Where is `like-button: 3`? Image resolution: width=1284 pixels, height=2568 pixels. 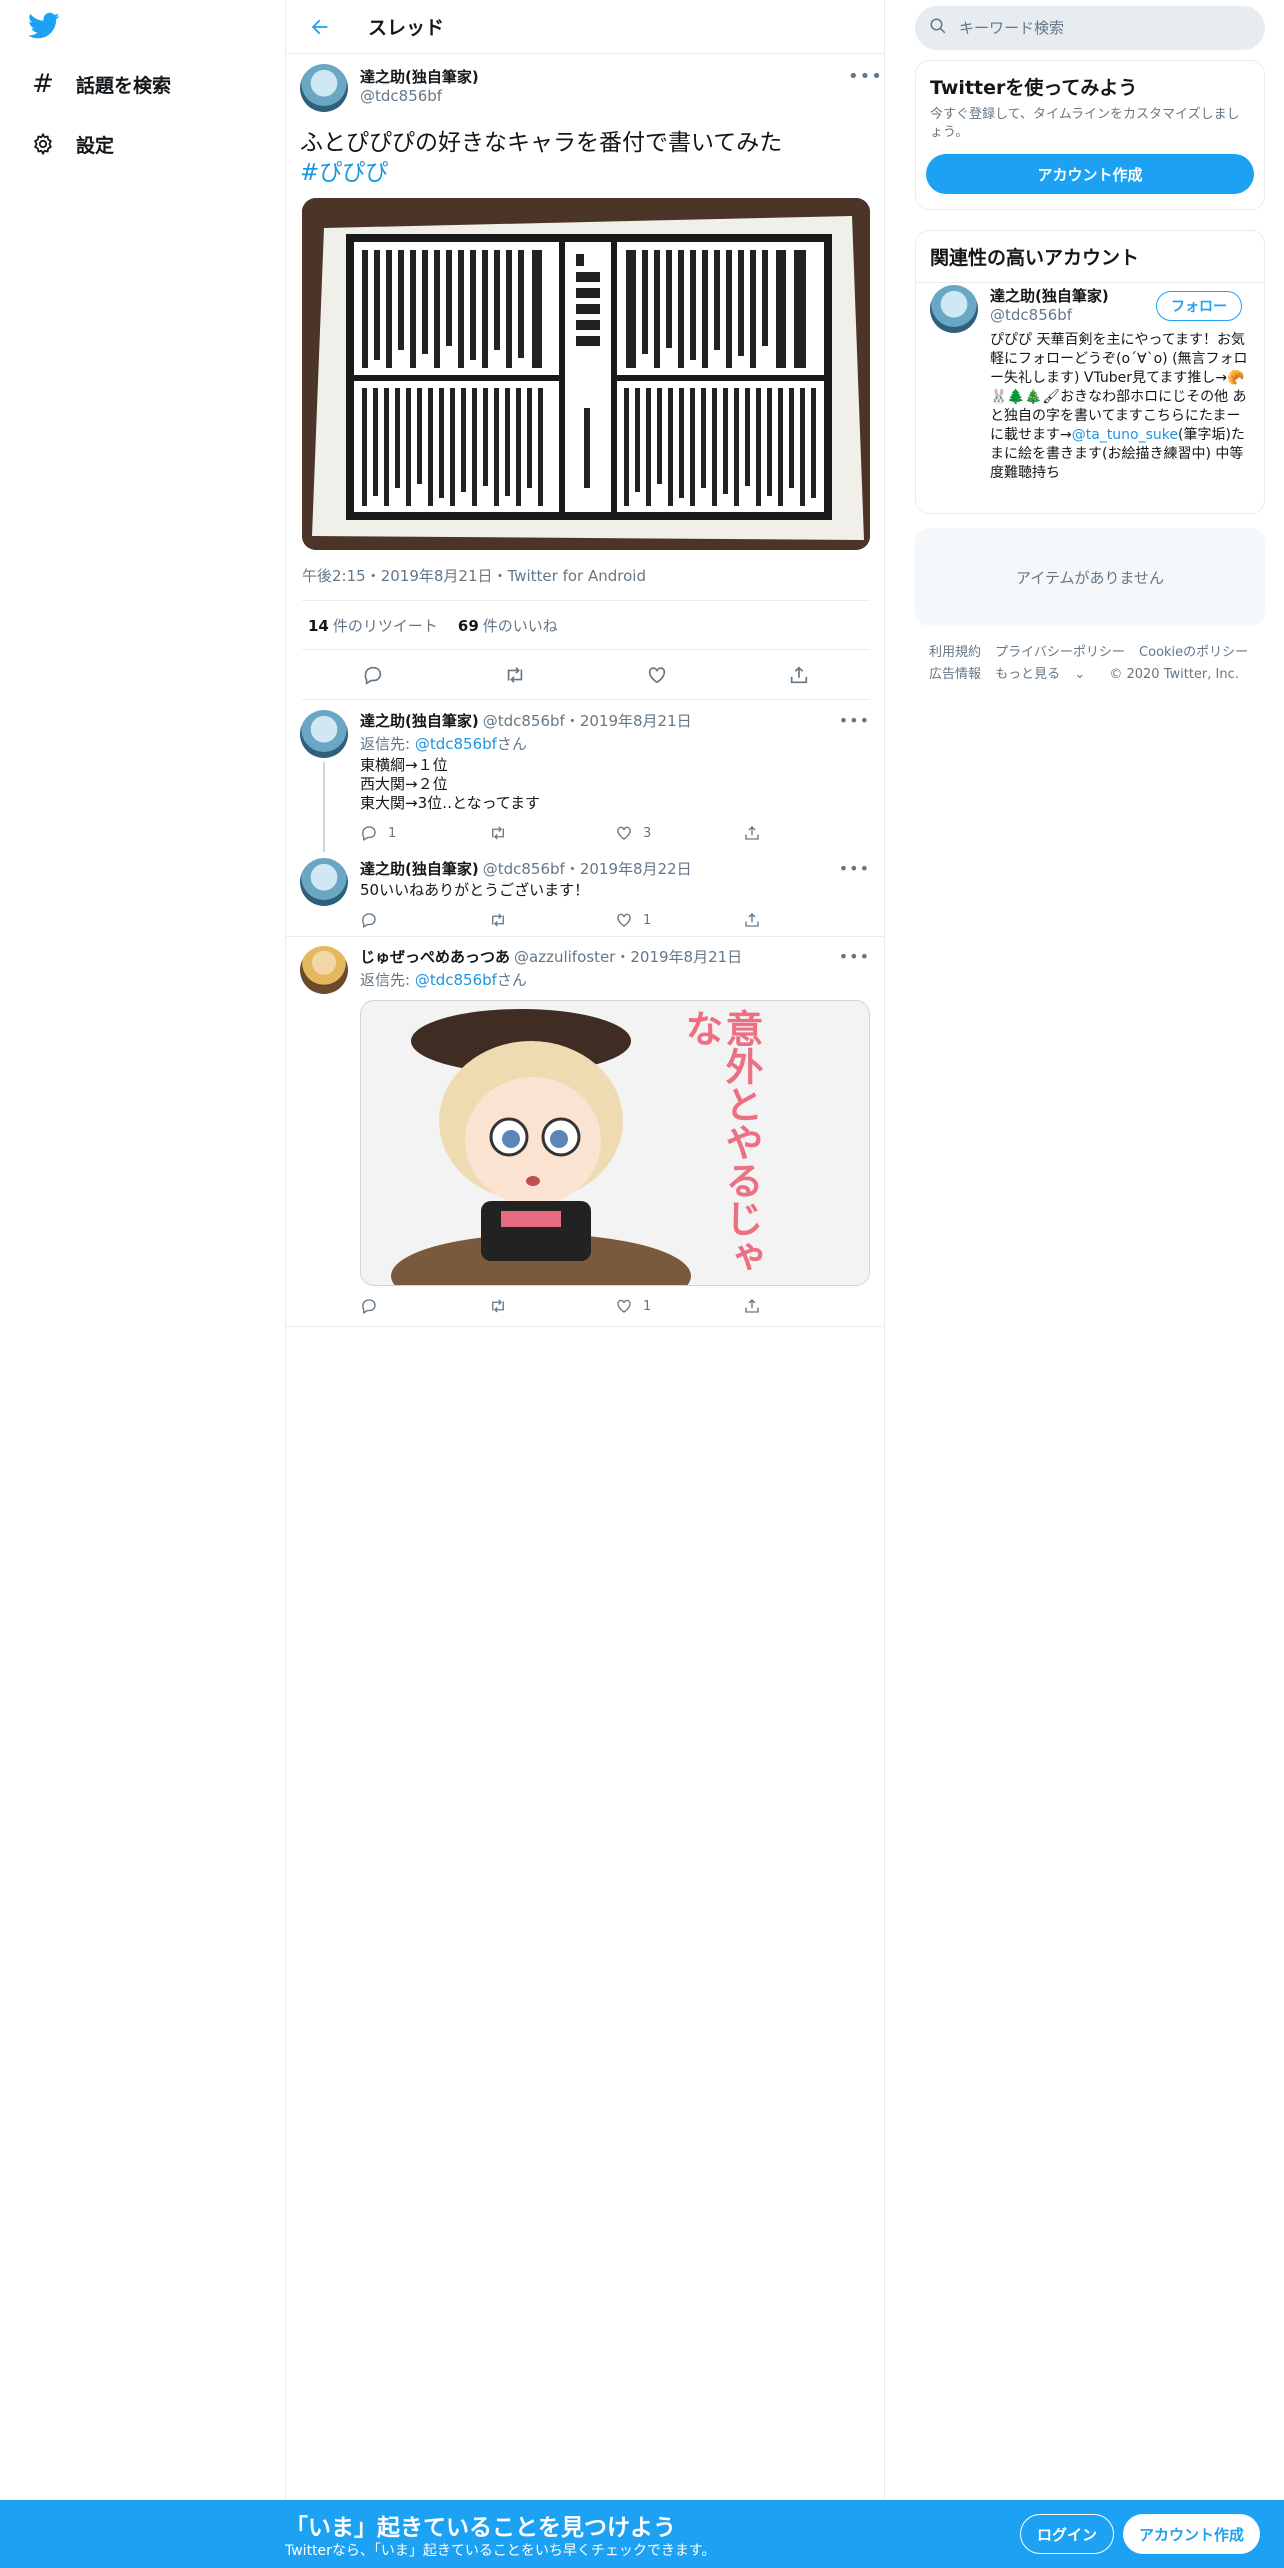
like-button: 3 is located at coordinates (679, 833).